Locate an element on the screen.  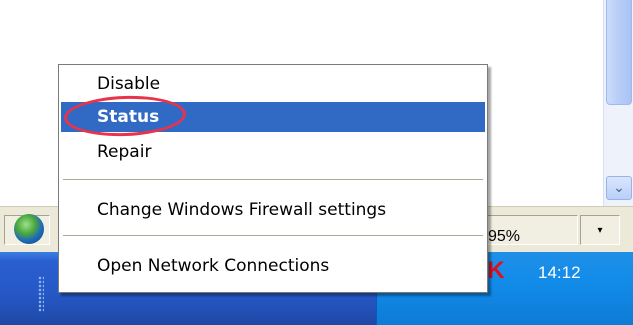
clock: 14:12 is located at coordinates (559, 273).